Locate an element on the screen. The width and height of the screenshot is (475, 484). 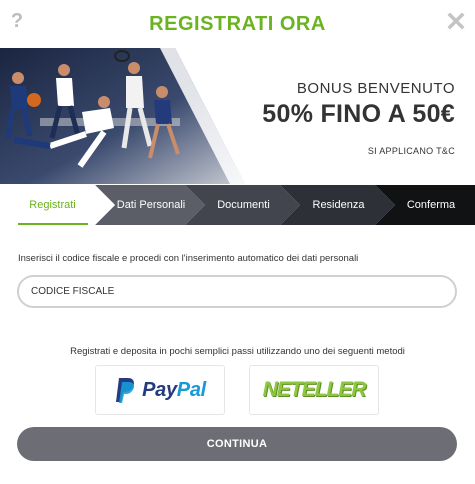
terms-note: SI APPLICANO T&C is located at coordinates (411, 151).